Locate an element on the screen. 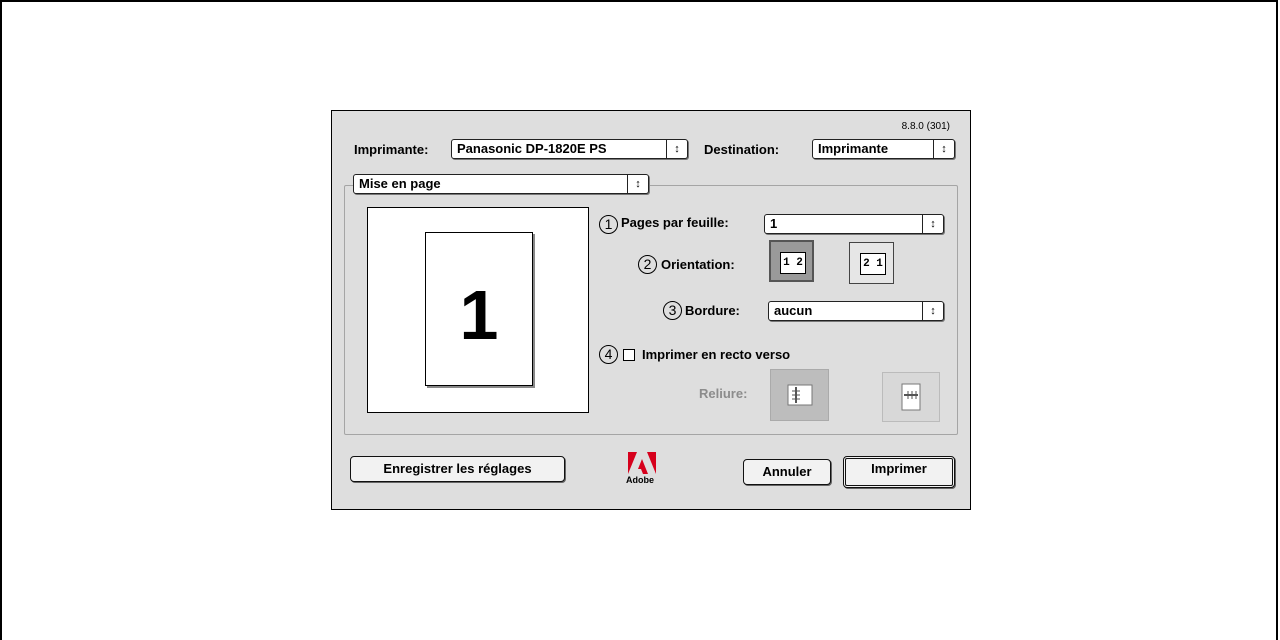 Image resolution: width=1280 pixels, height=640 pixels. destination-label: Destination: is located at coordinates (742, 149).